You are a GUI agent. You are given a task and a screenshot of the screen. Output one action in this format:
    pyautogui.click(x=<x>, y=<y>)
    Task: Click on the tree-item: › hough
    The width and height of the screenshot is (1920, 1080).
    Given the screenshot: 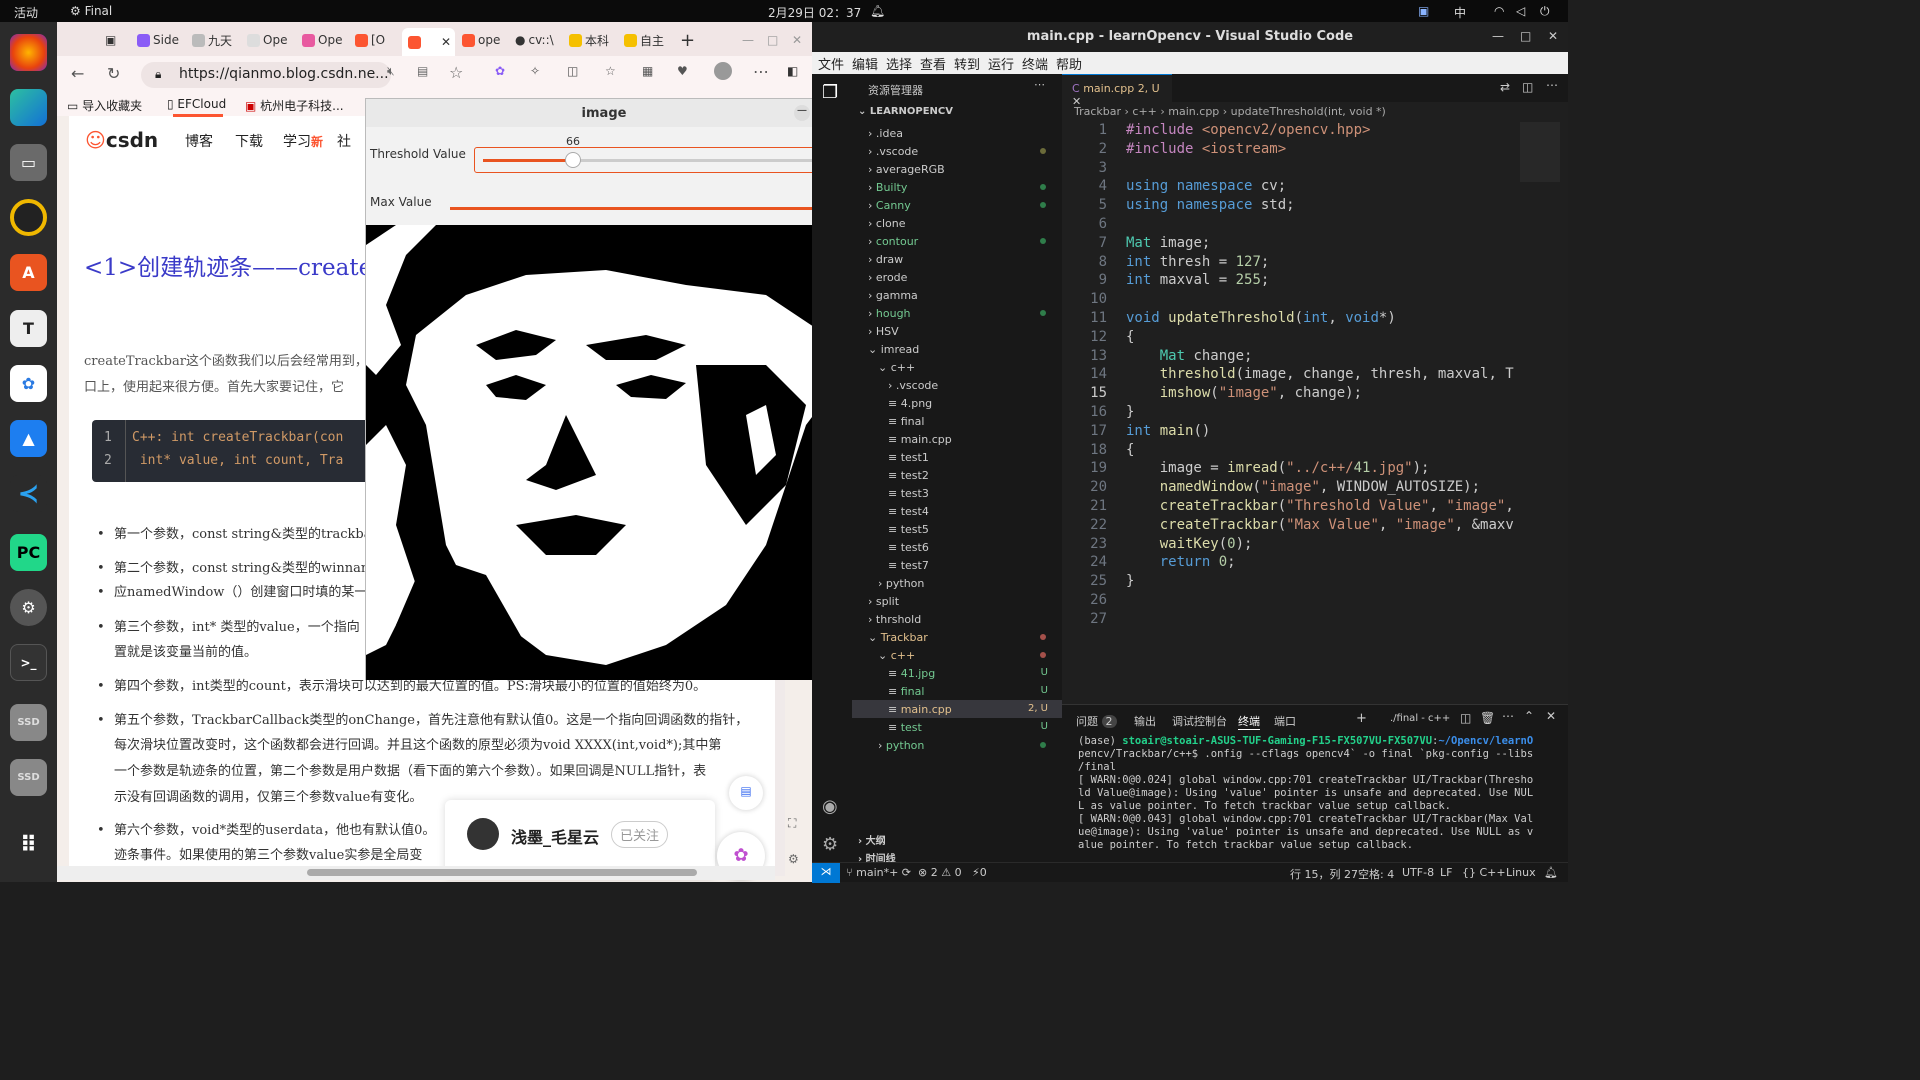 What is the action you would take?
    pyautogui.click(x=957, y=313)
    